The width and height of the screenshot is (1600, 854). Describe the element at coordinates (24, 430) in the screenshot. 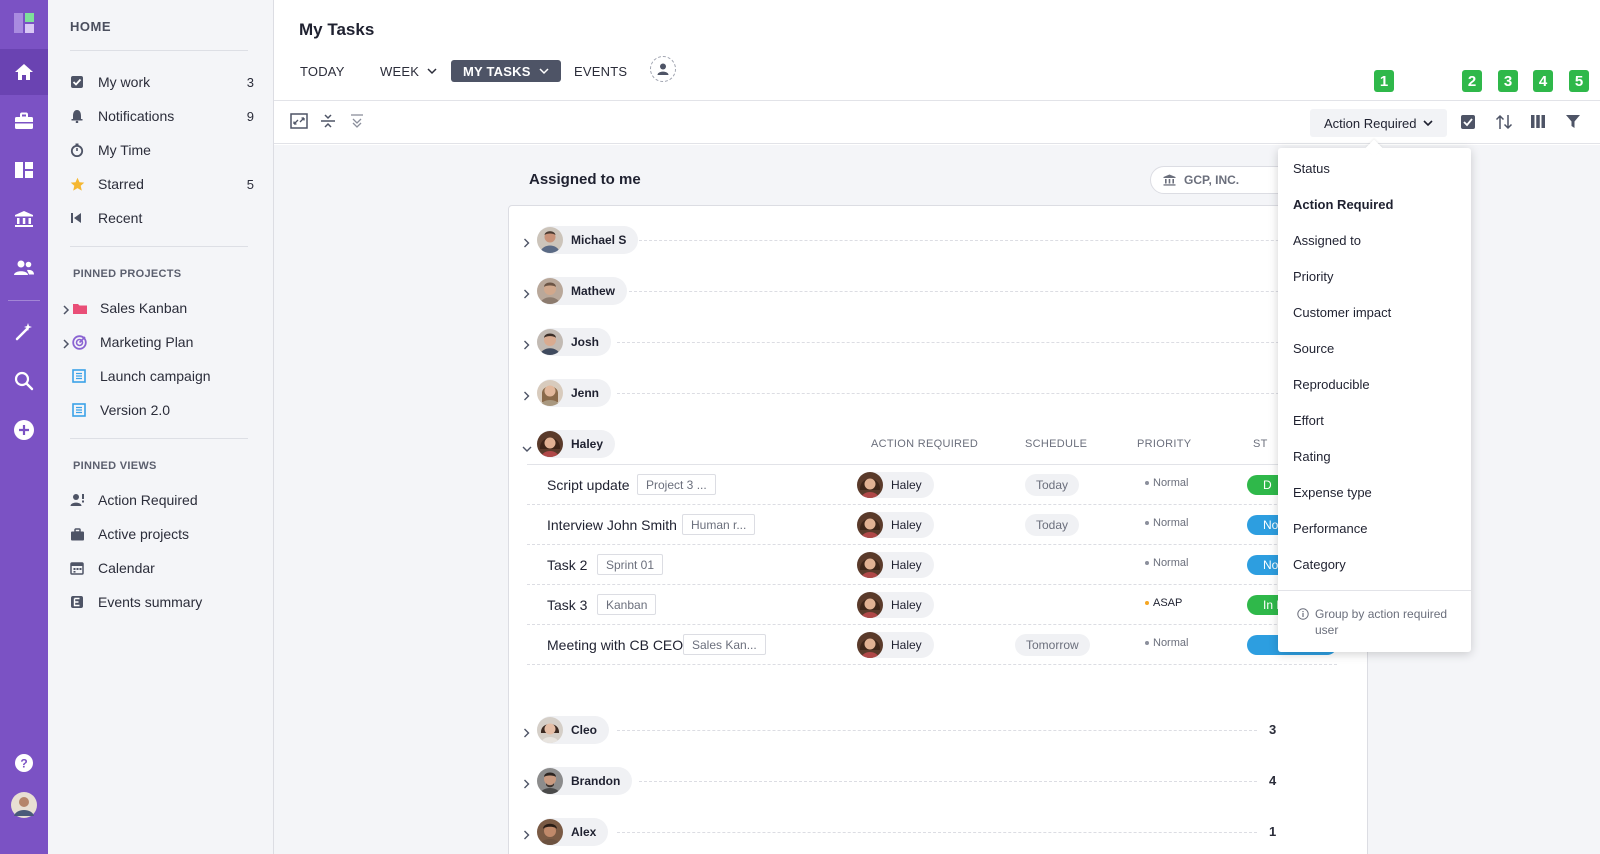

I see `add-icon` at that location.